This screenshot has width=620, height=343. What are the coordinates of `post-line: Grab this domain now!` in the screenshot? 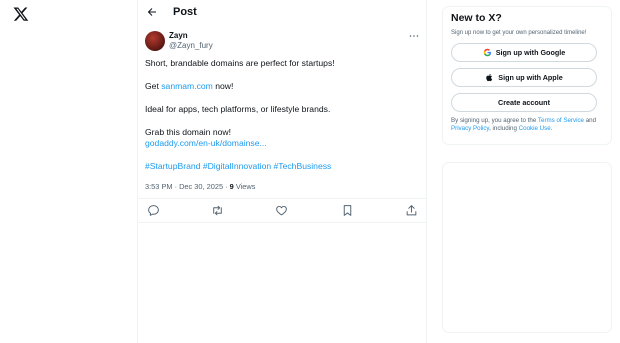 It's located at (188, 132).